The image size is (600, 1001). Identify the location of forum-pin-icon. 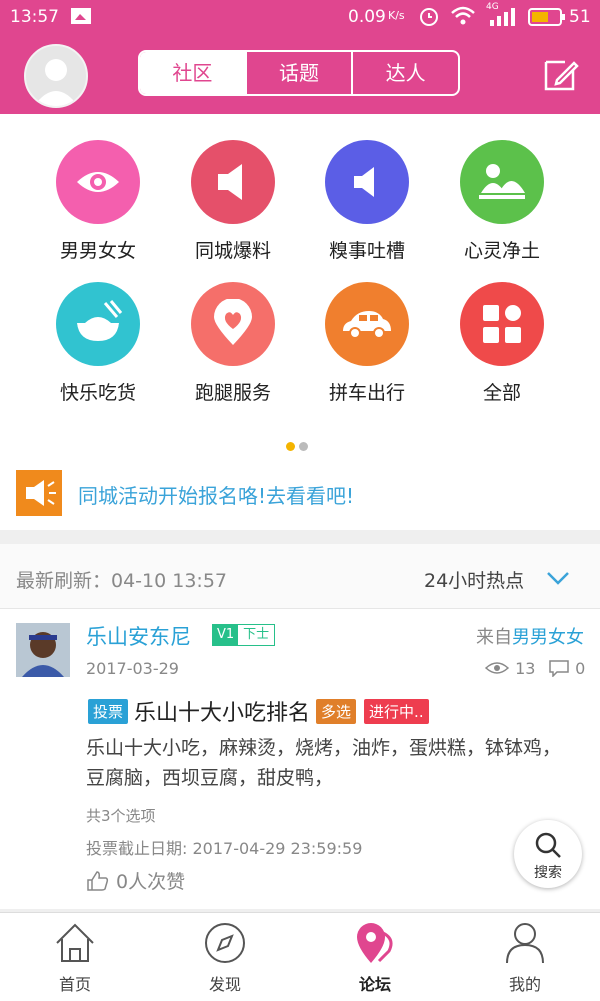
(375, 943).